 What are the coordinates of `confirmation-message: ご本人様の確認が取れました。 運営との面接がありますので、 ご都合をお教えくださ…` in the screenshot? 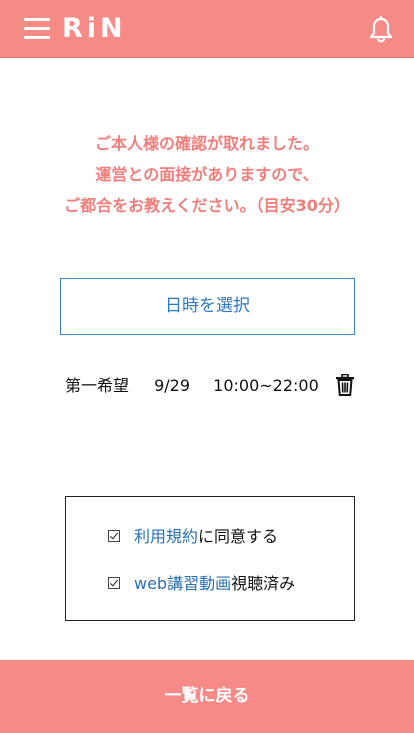 It's located at (207, 174).